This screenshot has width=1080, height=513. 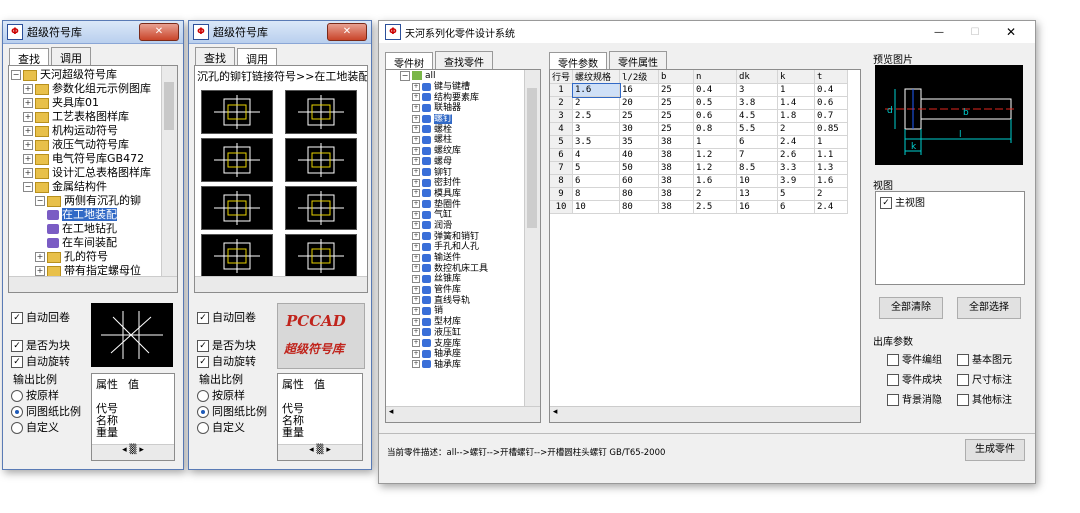 What do you see at coordinates (757, 168) in the screenshot?
I see `table-cell: 8.5` at bounding box center [757, 168].